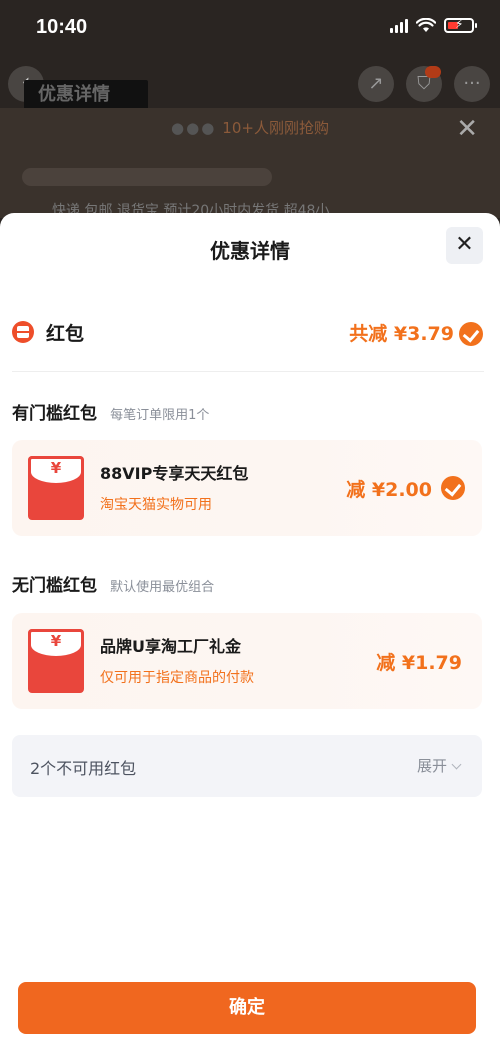  Describe the element at coordinates (250, 128) in the screenshot. I see `background-grab-banner: ●●● 10+人刚刚抢购` at that location.